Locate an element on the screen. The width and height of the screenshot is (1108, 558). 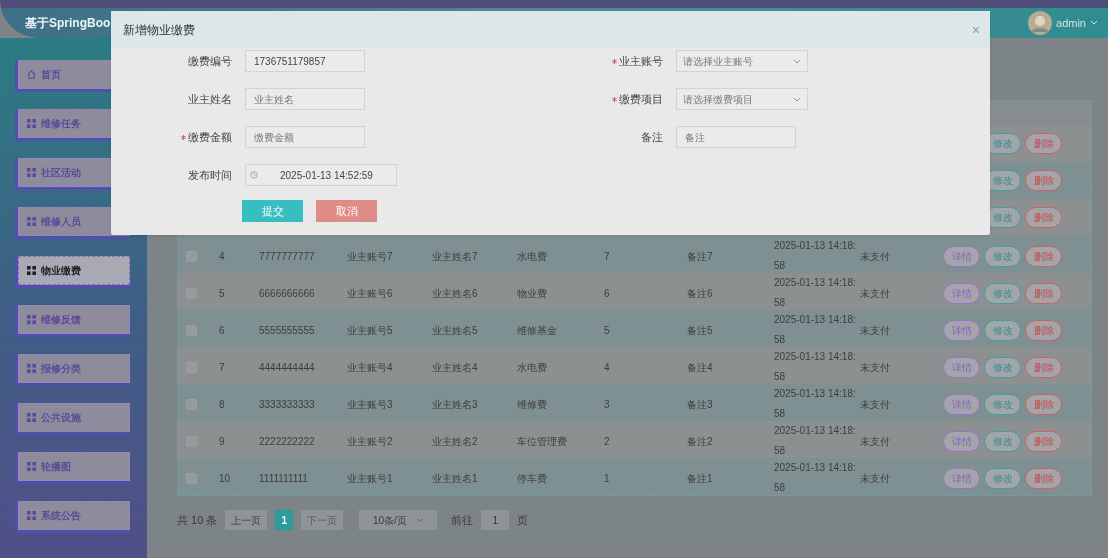
payment-amount: 6 is located at coordinates (607, 293).